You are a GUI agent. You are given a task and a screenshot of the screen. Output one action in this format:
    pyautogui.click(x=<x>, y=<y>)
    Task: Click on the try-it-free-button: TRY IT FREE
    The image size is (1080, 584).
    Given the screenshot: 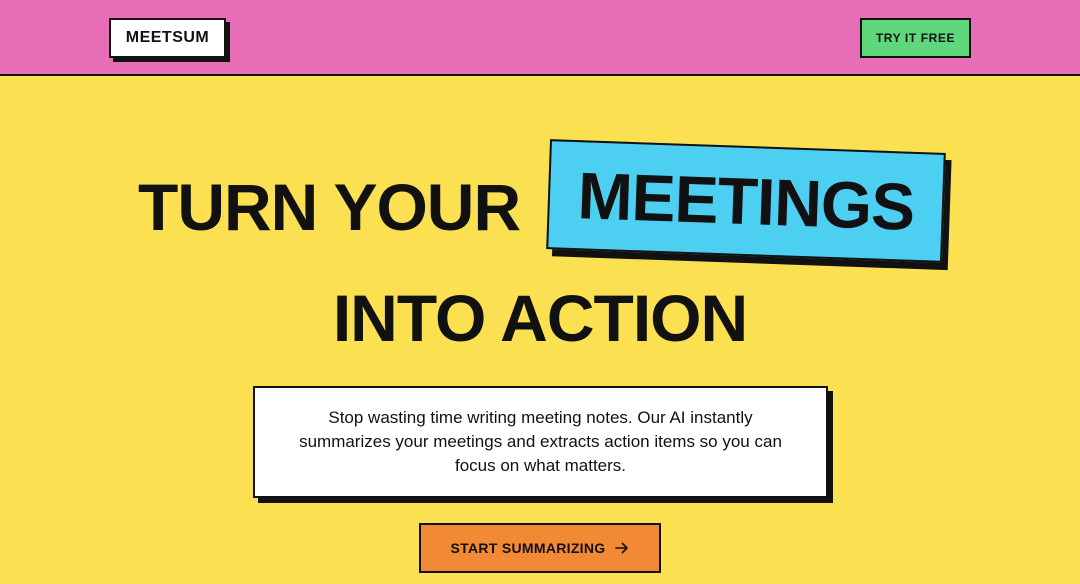 What is the action you would take?
    pyautogui.click(x=915, y=38)
    